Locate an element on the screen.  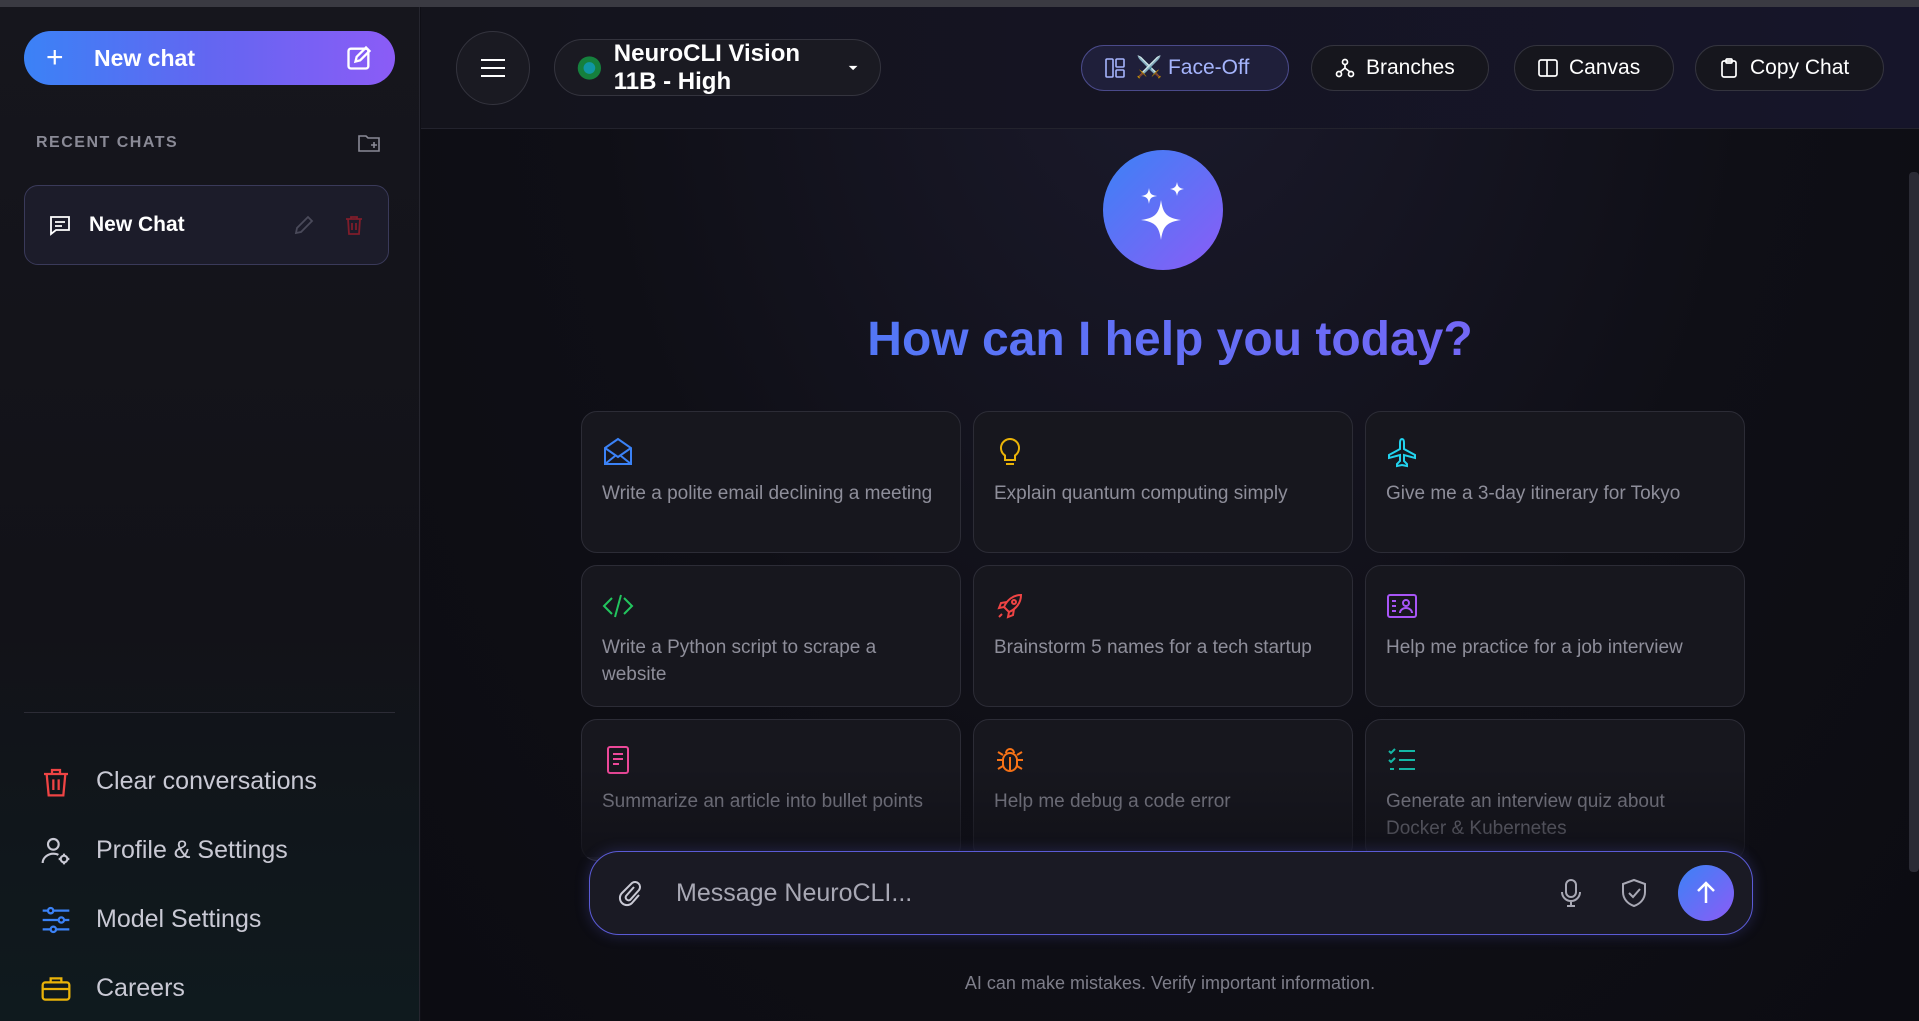
copy-chat-button: Copy Chat is located at coordinates (1789, 68).